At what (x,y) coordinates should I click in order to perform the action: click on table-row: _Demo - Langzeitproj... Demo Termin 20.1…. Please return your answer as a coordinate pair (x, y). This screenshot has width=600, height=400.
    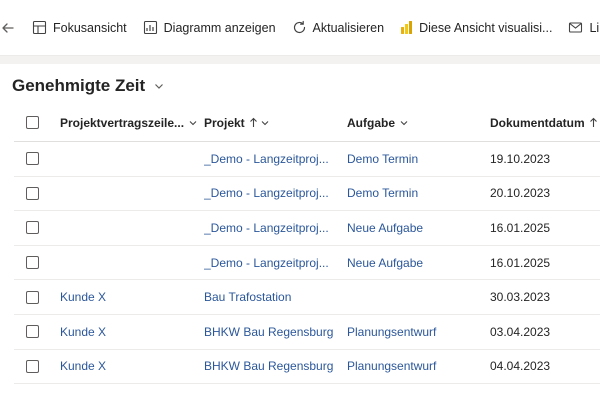
    Looking at the image, I should click on (307, 194).